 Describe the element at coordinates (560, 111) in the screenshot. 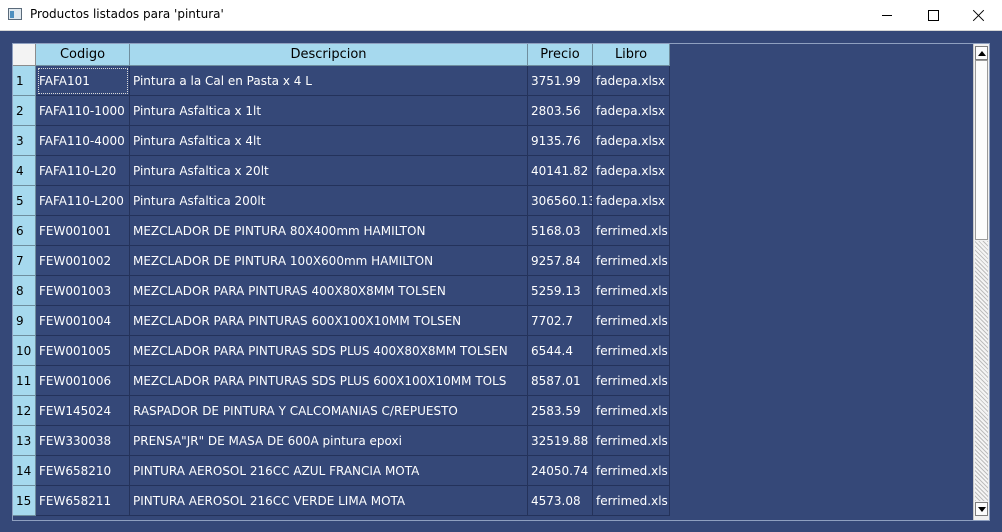

I see `cell-precio: 2803.56` at that location.